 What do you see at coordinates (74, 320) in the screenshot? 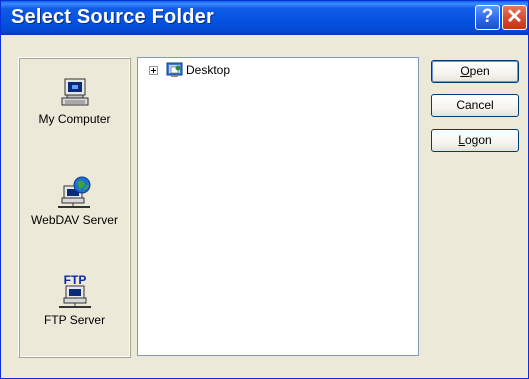
I see `place-label: FTP Server` at bounding box center [74, 320].